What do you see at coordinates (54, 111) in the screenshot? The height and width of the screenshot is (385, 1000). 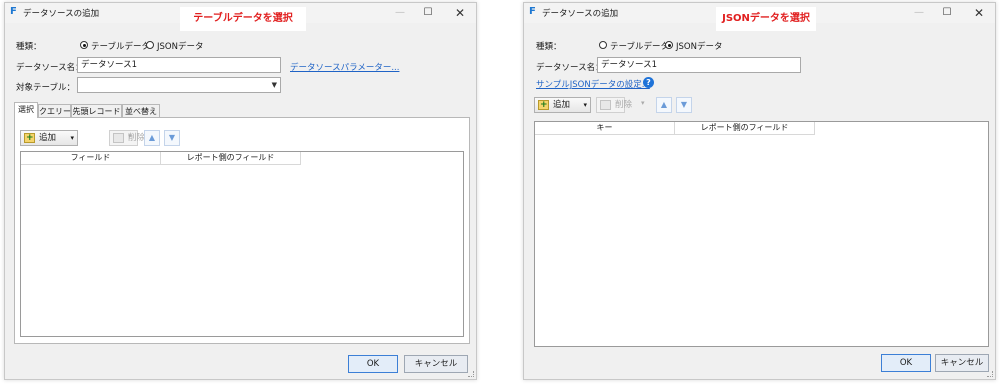 I see `tab-query: クエリー` at bounding box center [54, 111].